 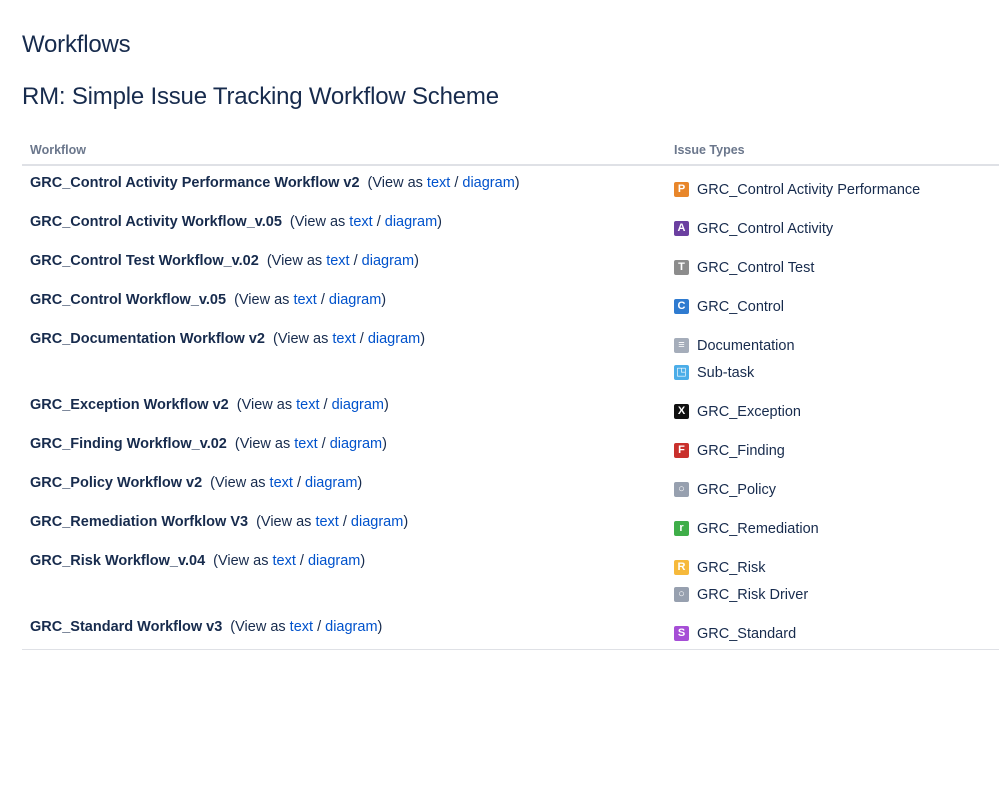 I want to click on issue-type-item: R GRC_Risk, so click(x=832, y=567).